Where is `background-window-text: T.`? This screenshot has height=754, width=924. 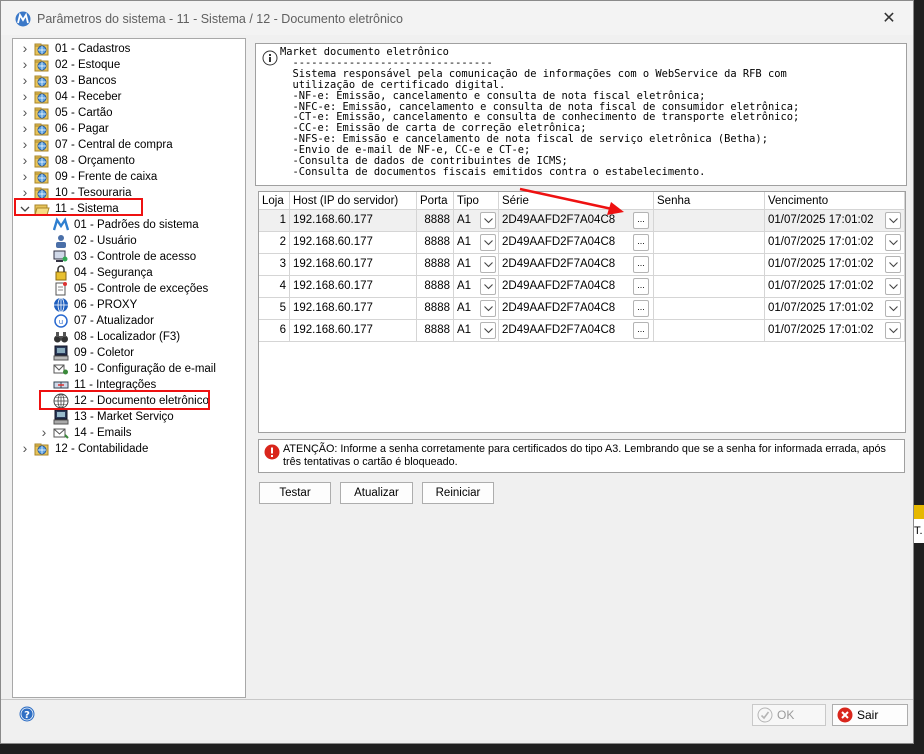 background-window-text: T. is located at coordinates (919, 531).